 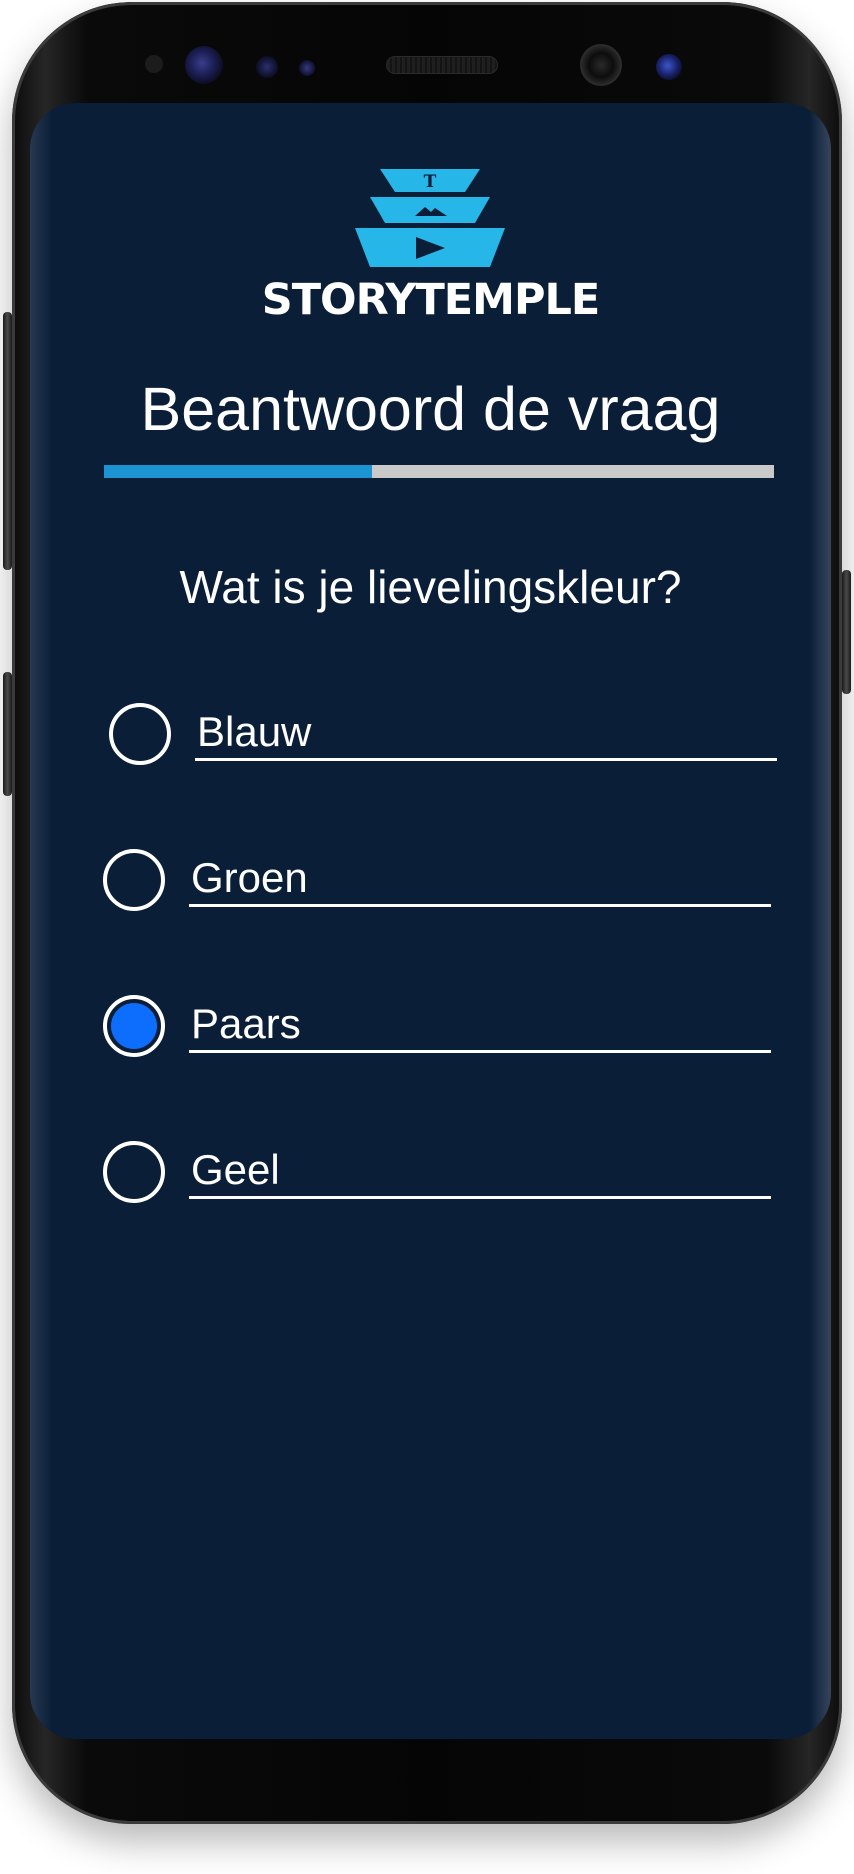 I want to click on front-camera, so click(x=601, y=65).